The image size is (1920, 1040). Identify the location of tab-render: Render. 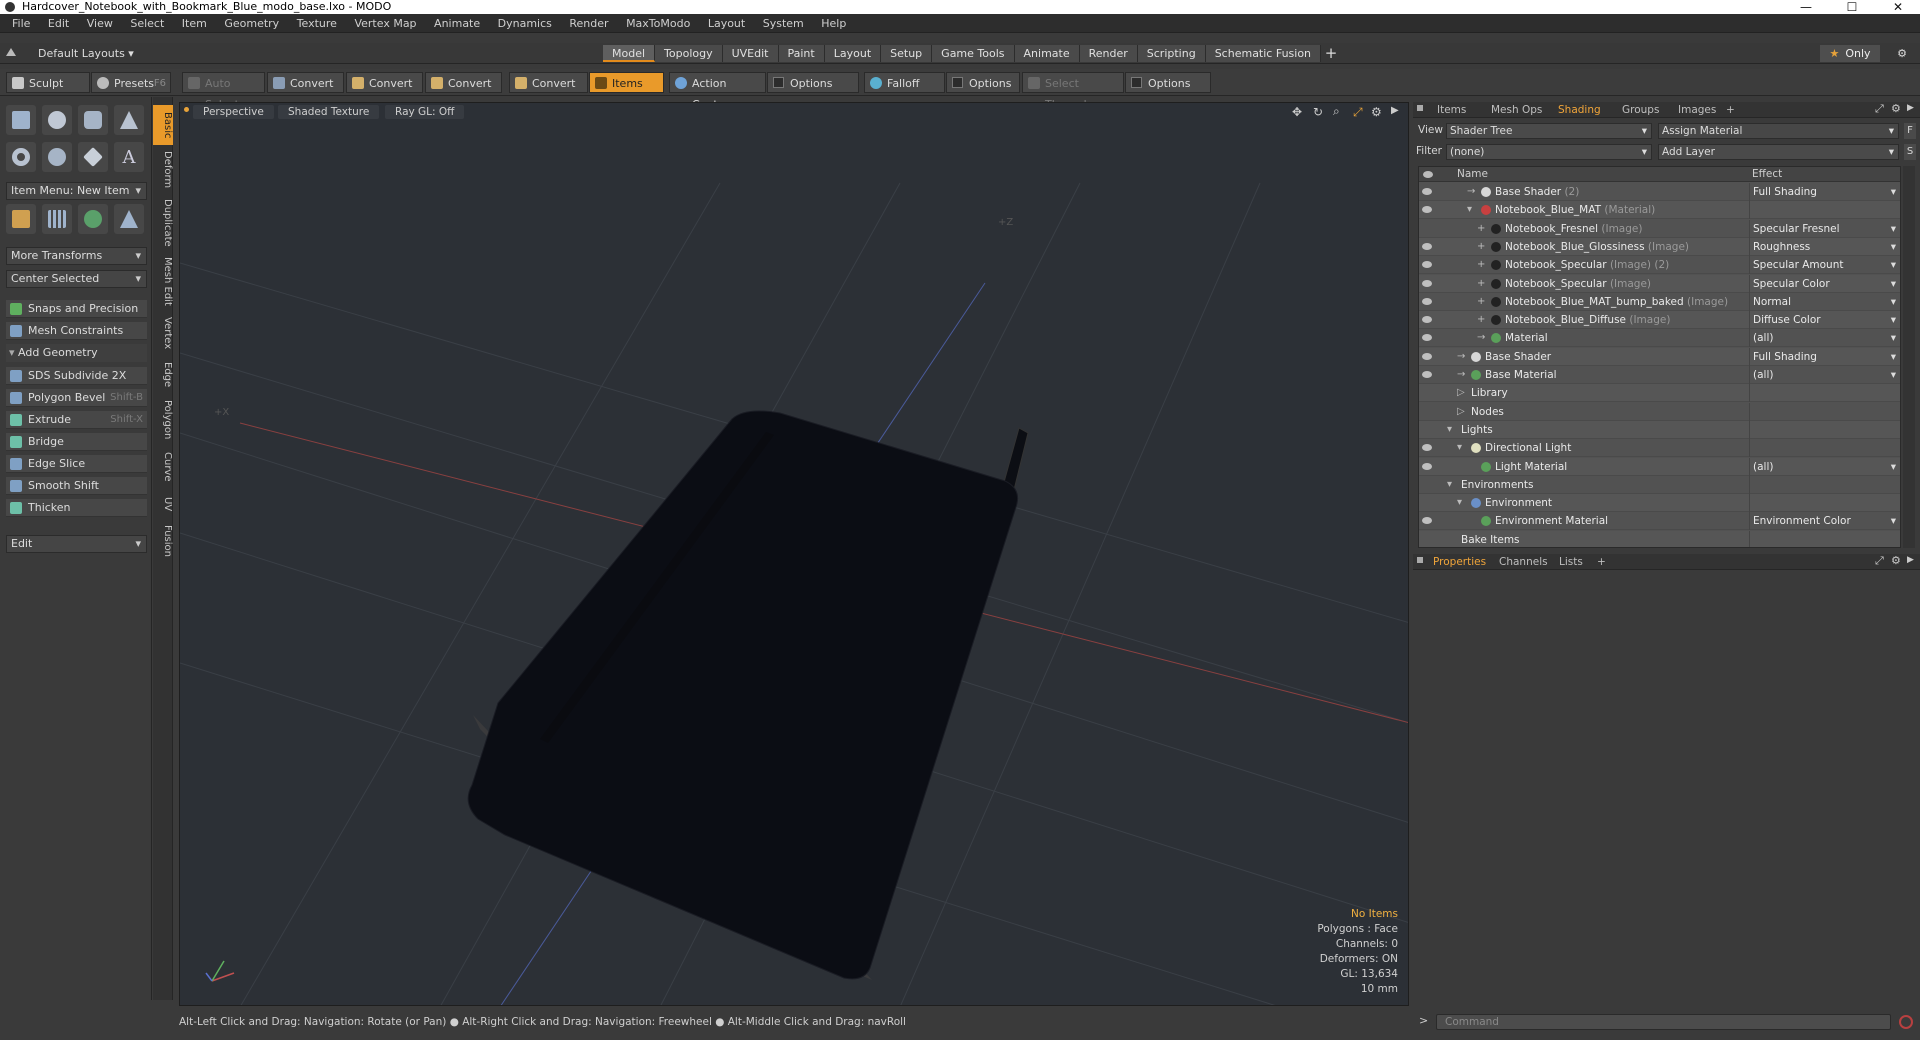
(1108, 53).